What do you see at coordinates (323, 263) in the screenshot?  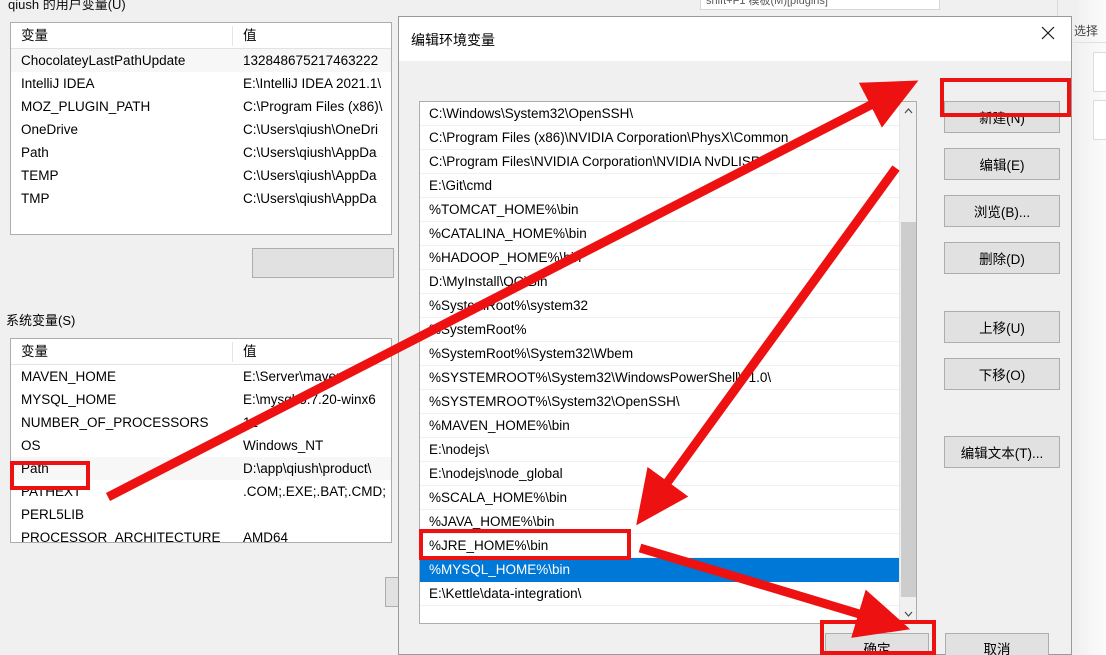 I see `user-vars-action-button-partial` at bounding box center [323, 263].